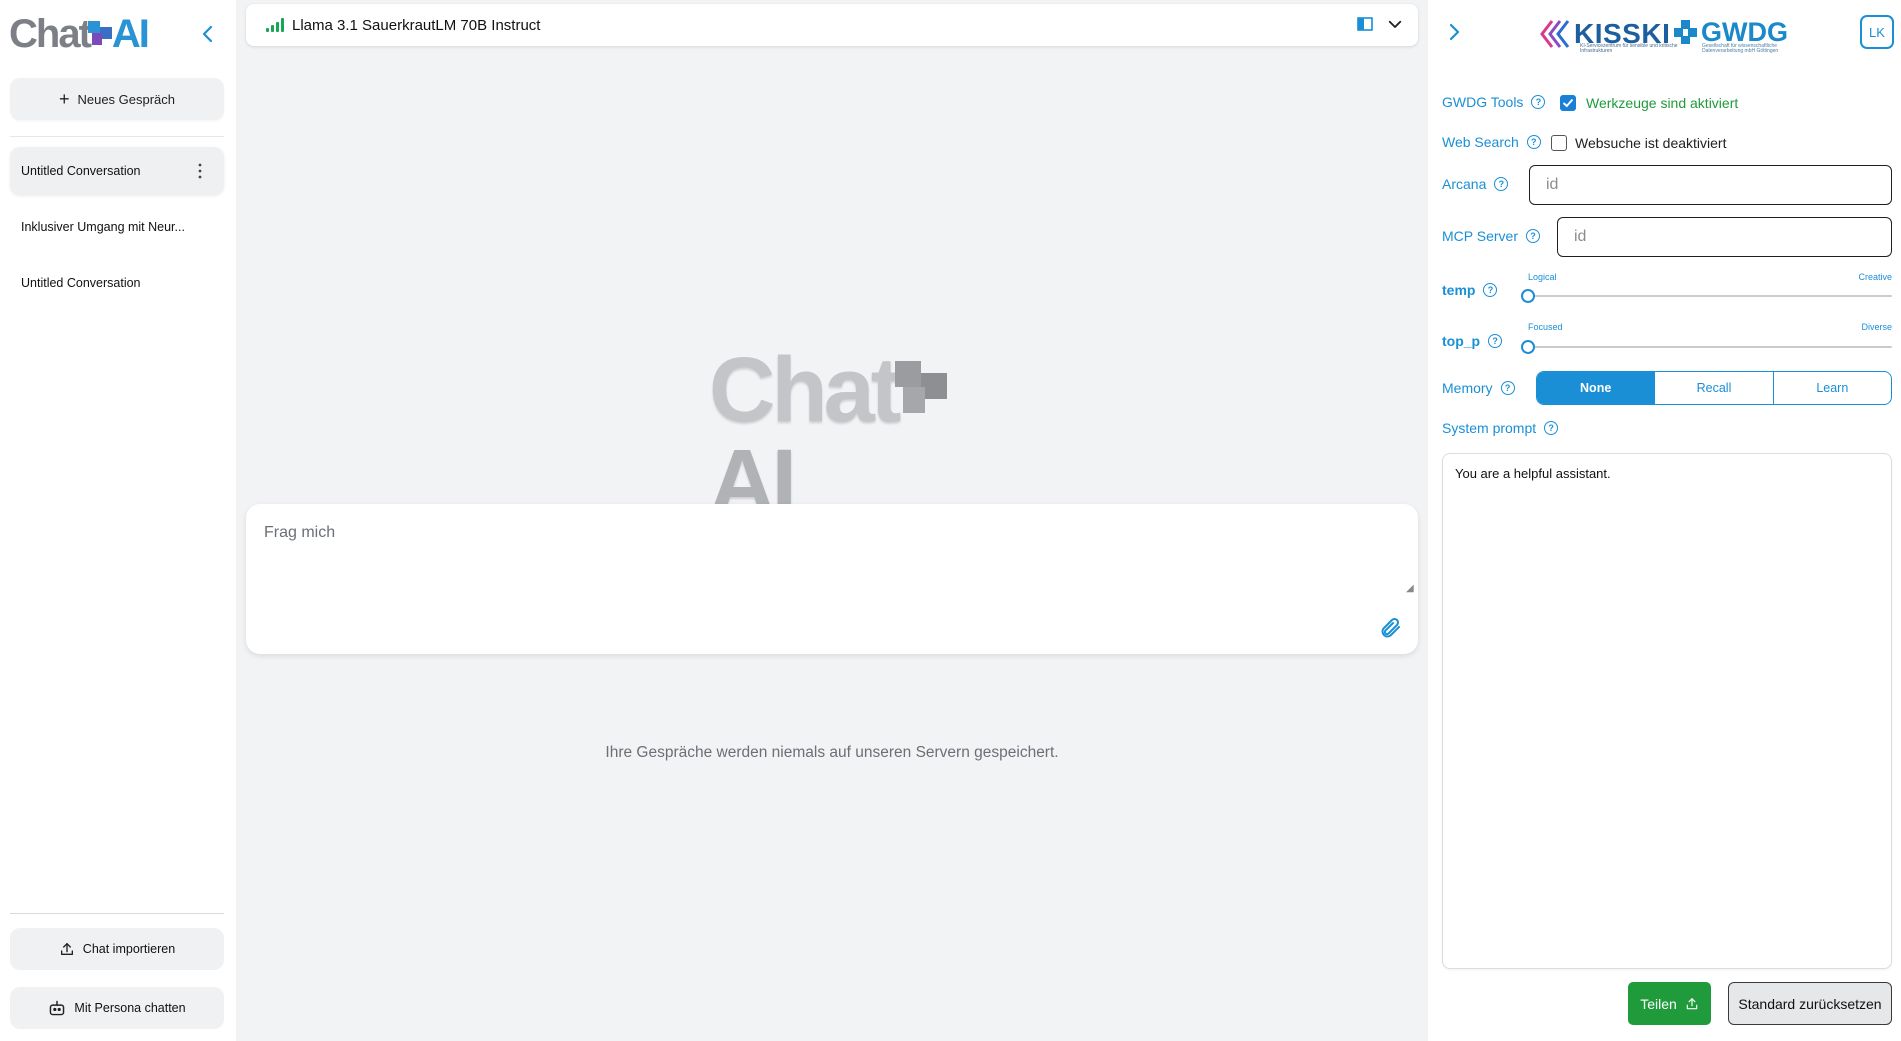 Image resolution: width=1901 pixels, height=1041 pixels. I want to click on robot-icon, so click(57, 1008).